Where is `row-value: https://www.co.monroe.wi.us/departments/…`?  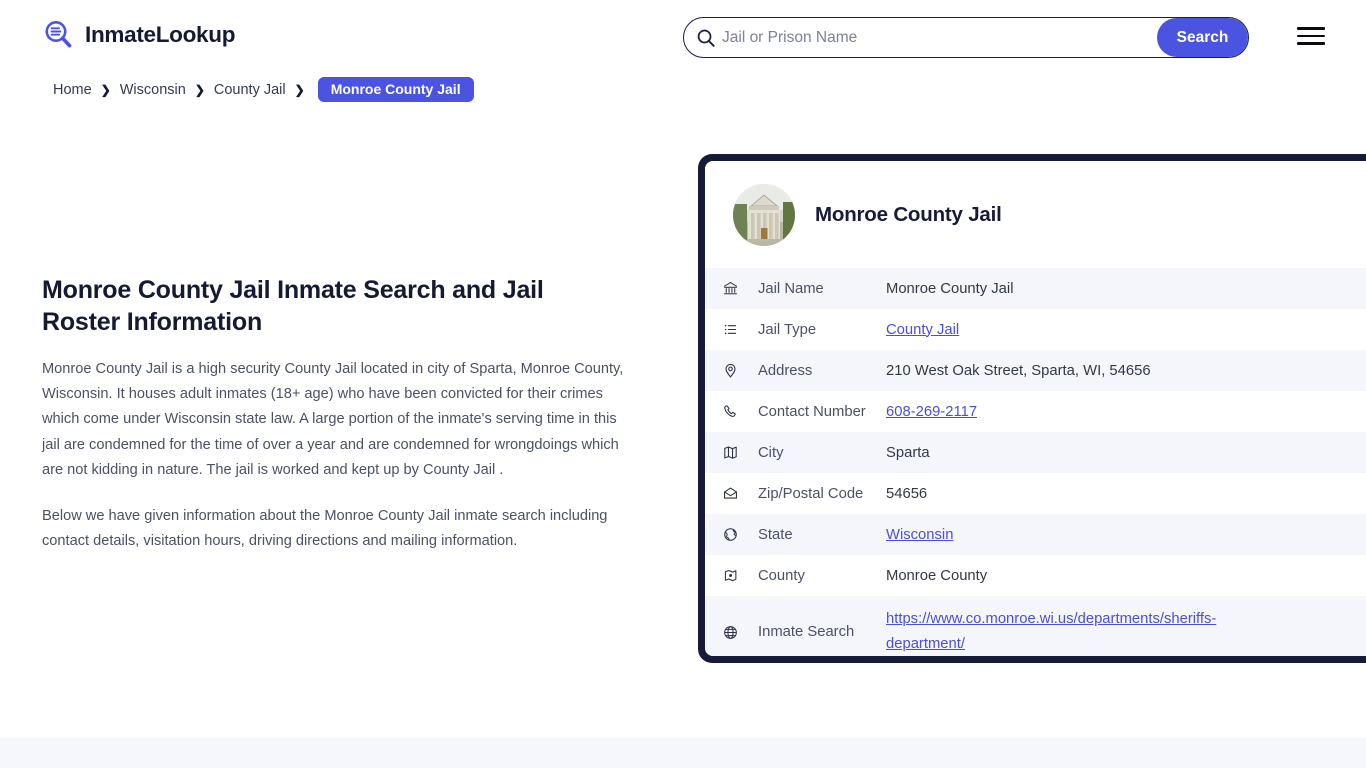 row-value: https://www.co.monroe.wi.us/departments/… is located at coordinates (1086, 631).